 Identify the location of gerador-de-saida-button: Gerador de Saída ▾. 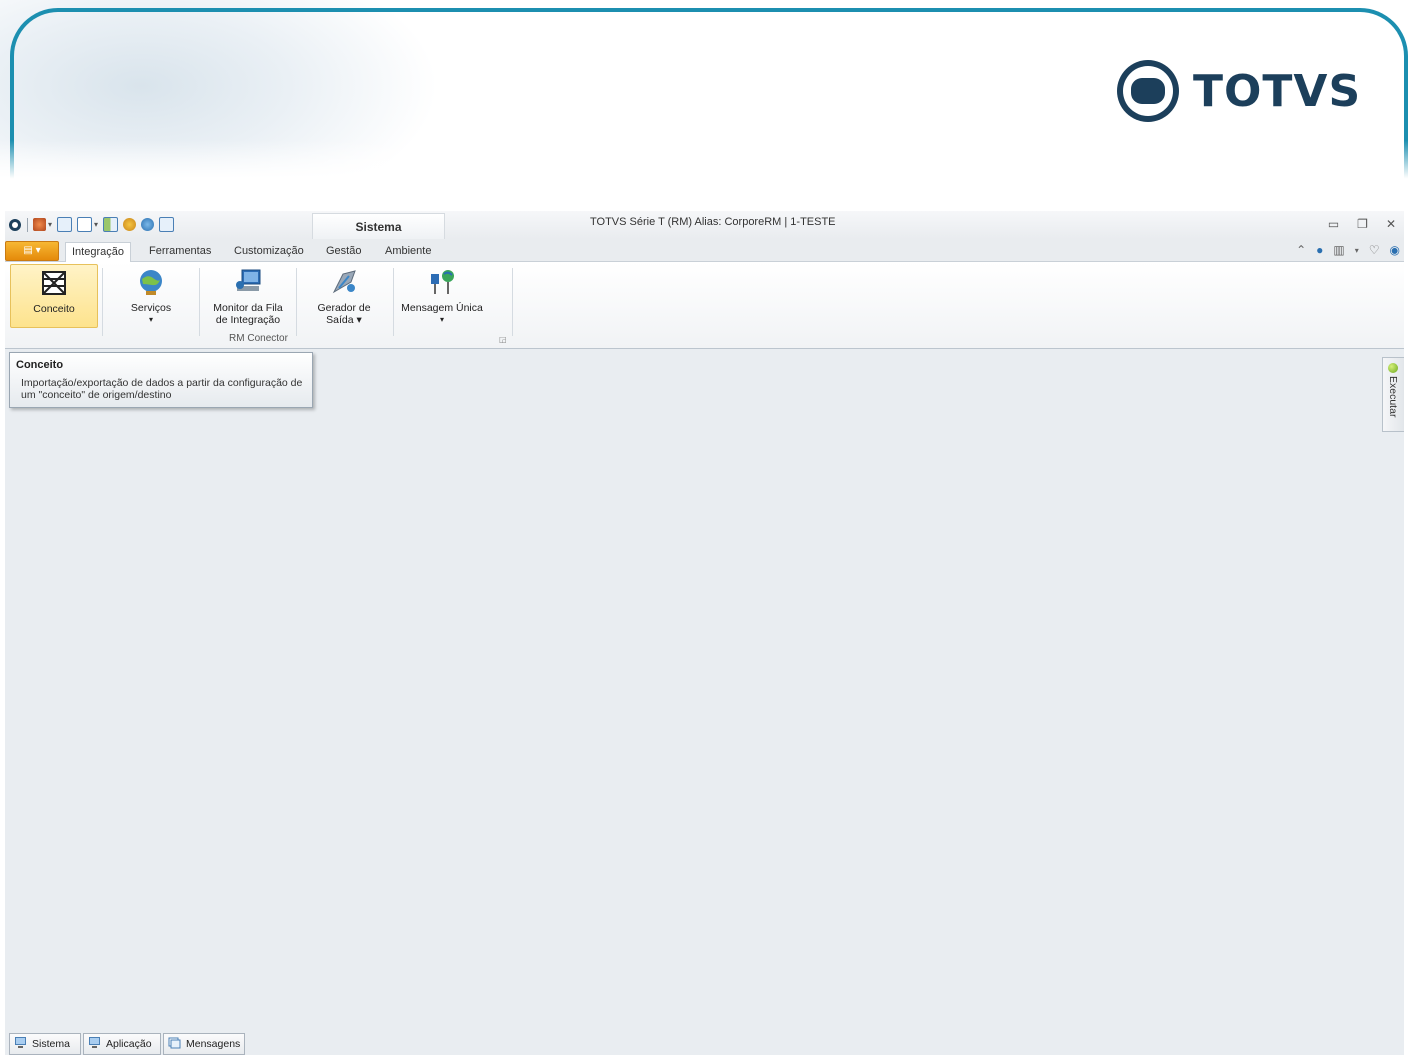
(344, 295).